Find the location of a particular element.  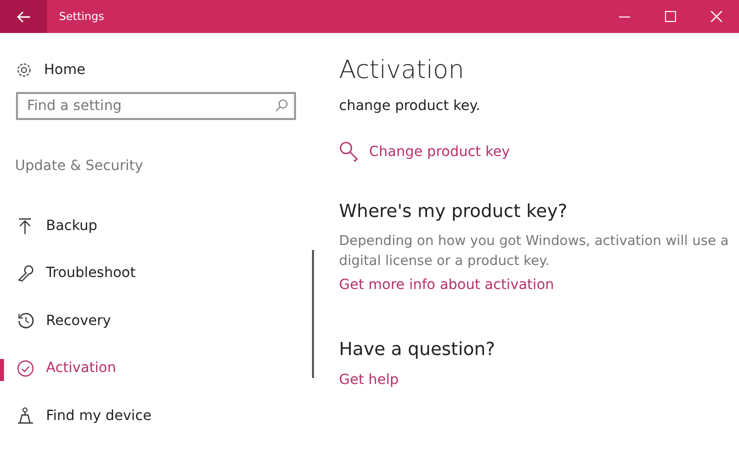

person-pin-icon is located at coordinates (25, 415).